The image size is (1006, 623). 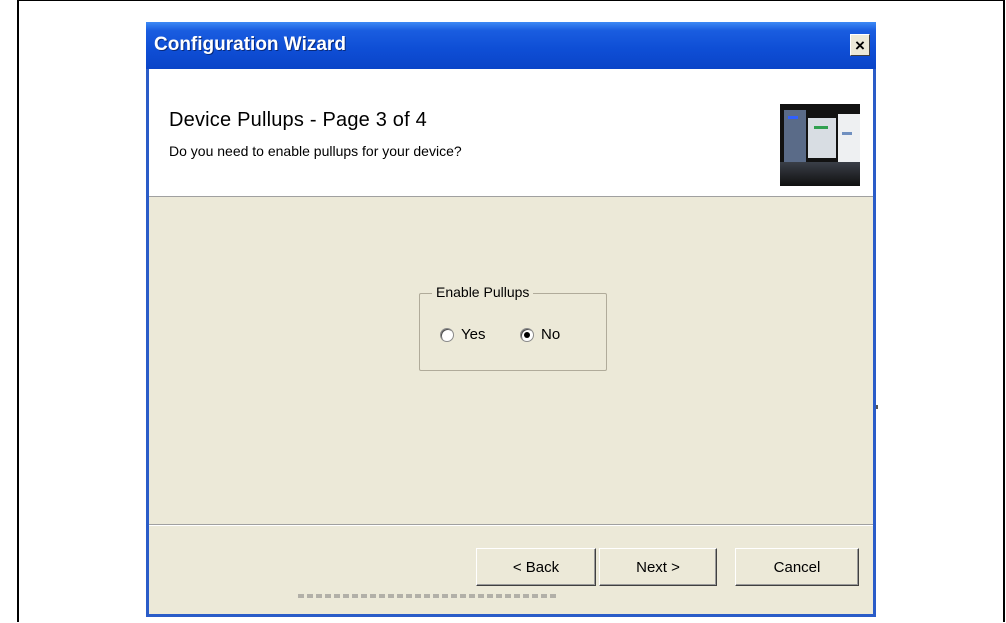 What do you see at coordinates (550, 334) in the screenshot?
I see `radio-no-label: No` at bounding box center [550, 334].